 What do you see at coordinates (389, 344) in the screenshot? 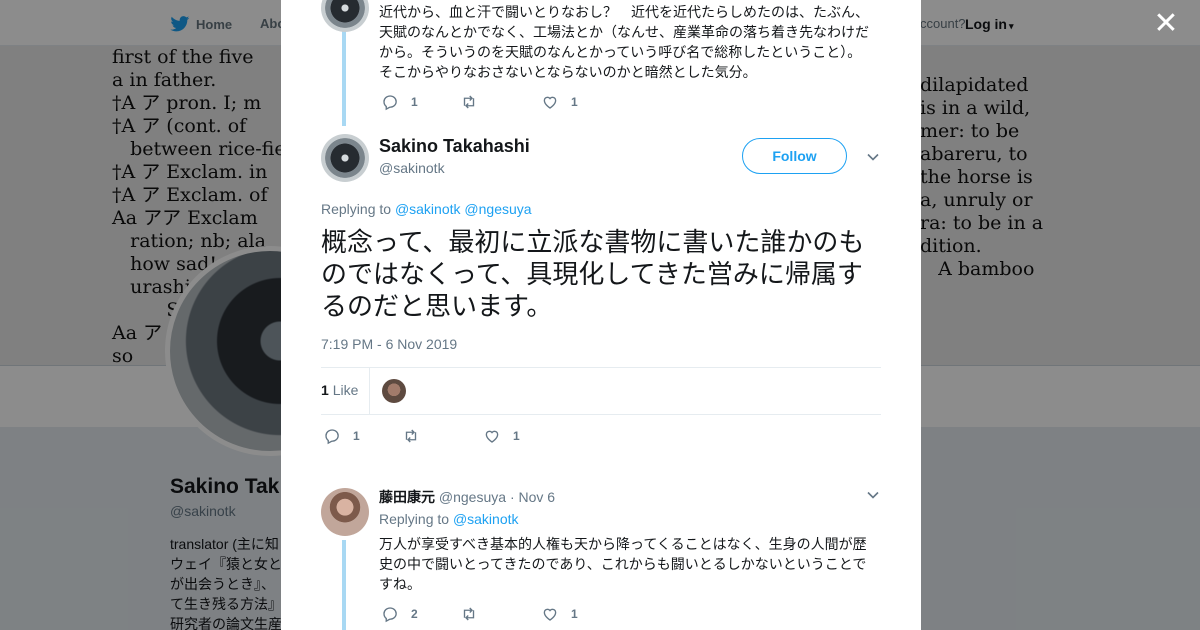
I see `main-tweet-timestamp: 7:19 PM - 6 Nov 2019` at bounding box center [389, 344].